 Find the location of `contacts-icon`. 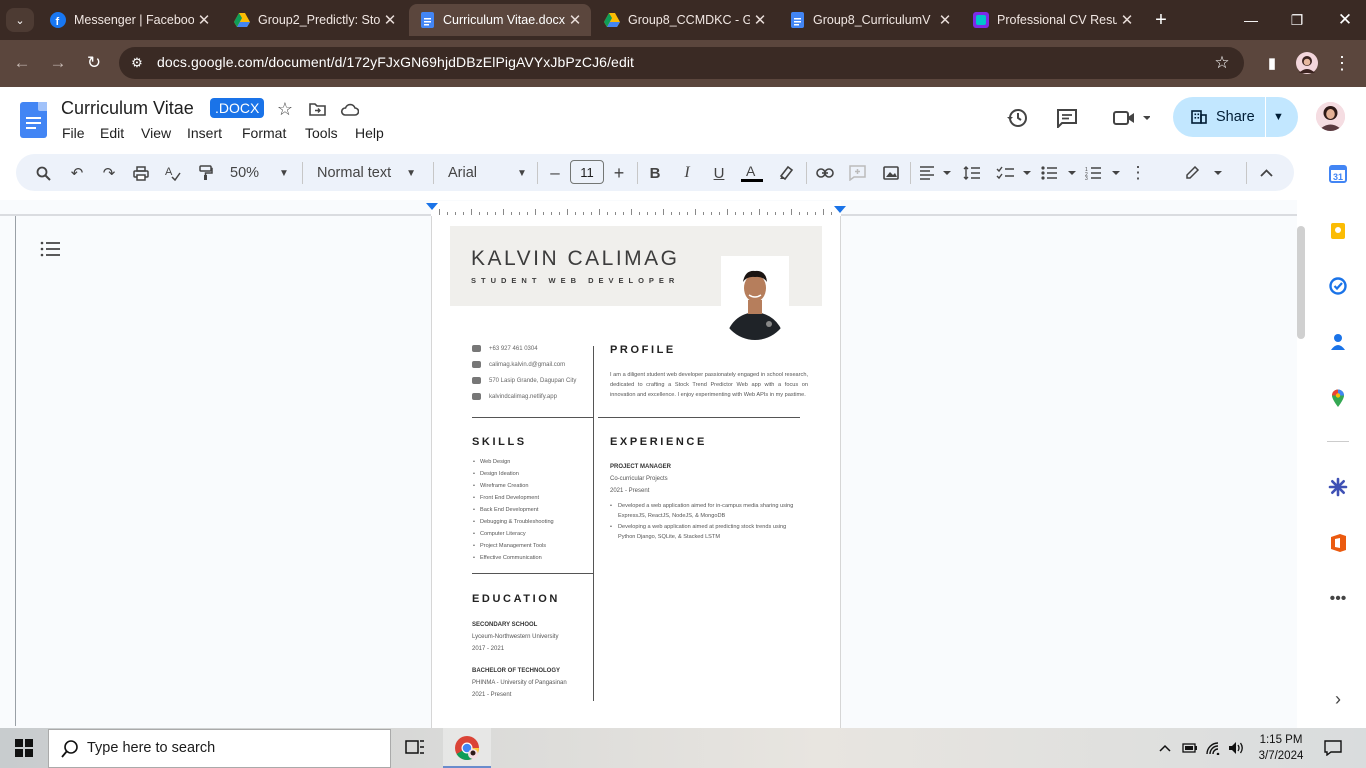

contacts-icon is located at coordinates (1338, 342).